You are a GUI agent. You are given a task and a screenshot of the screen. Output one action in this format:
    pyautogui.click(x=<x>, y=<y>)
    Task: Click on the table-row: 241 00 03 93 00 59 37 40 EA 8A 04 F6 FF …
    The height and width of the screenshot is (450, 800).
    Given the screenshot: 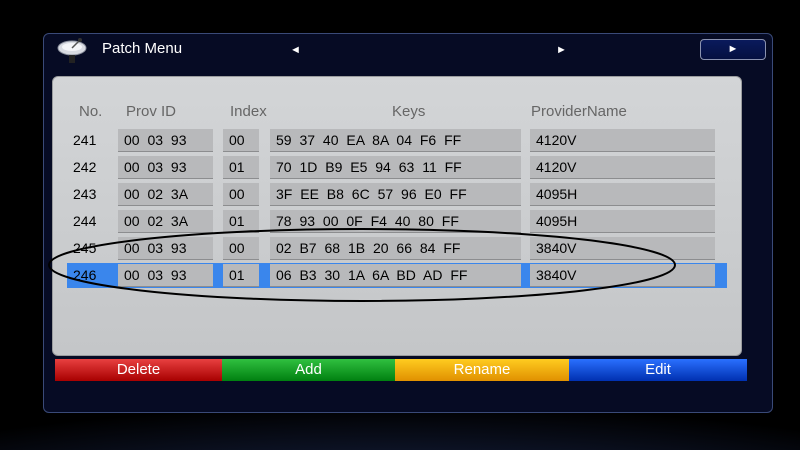 What is the action you would take?
    pyautogui.click(x=397, y=140)
    